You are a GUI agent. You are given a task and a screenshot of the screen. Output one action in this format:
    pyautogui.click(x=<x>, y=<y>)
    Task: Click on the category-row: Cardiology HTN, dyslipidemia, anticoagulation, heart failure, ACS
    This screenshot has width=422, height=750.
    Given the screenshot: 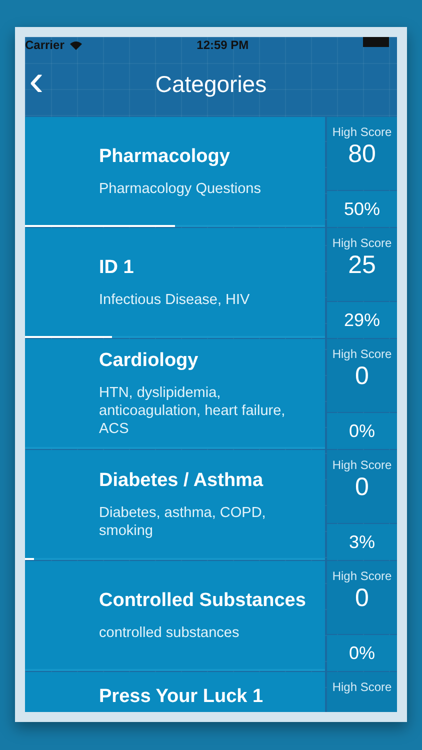 What is the action you would take?
    pyautogui.click(x=175, y=394)
    